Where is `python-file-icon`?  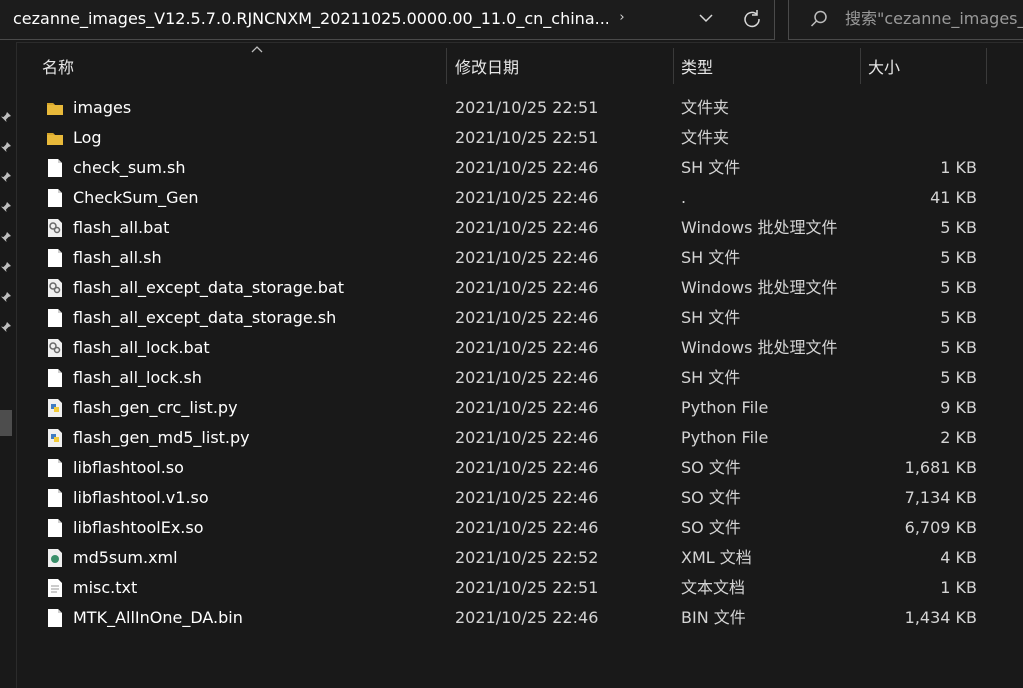 python-file-icon is located at coordinates (55, 408).